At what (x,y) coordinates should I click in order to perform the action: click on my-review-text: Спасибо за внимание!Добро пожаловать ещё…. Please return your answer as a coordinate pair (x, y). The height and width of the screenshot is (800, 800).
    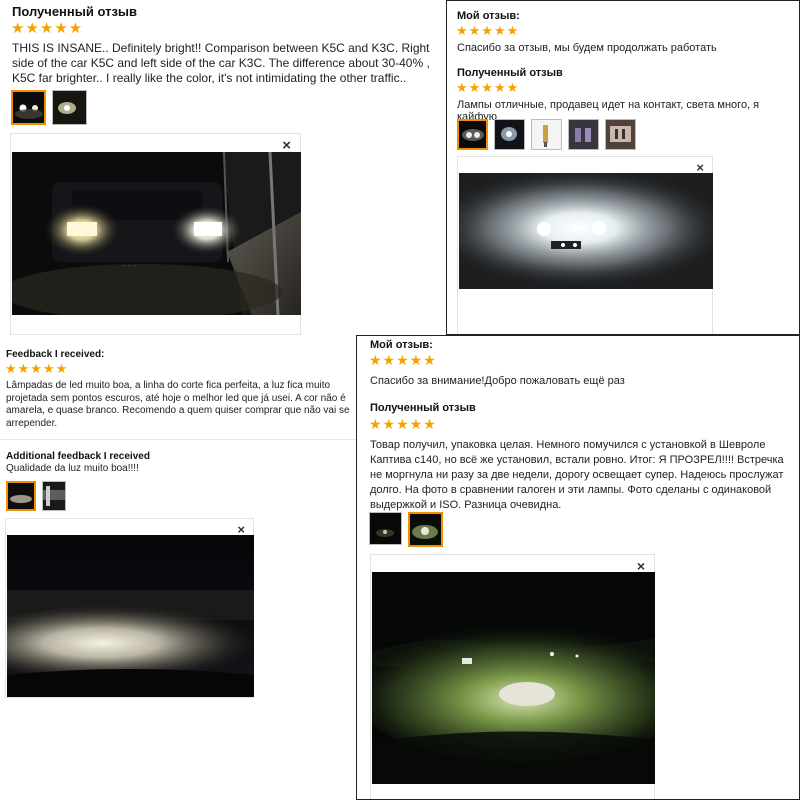
    Looking at the image, I should click on (497, 381).